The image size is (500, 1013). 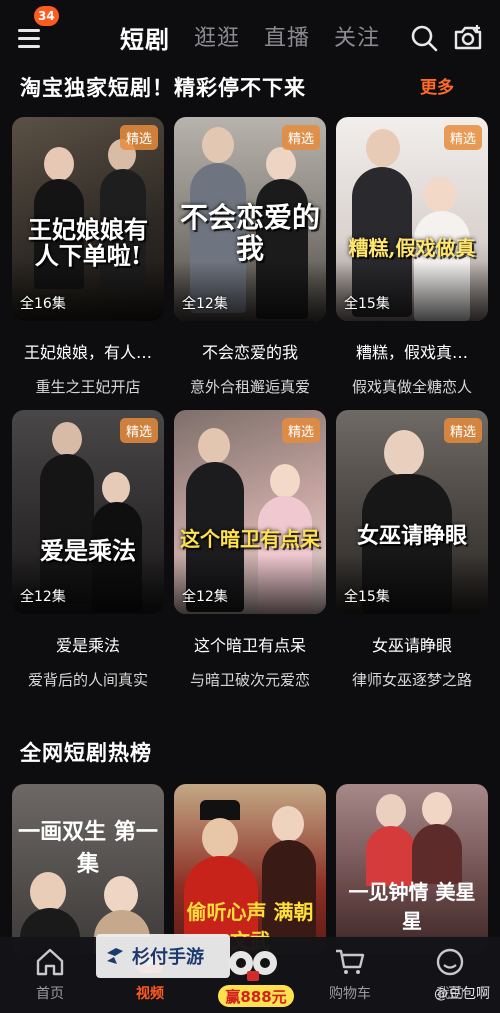 What do you see at coordinates (88, 512) in the screenshot?
I see `drama-poster: 爱是乘法 精选 全12集` at bounding box center [88, 512].